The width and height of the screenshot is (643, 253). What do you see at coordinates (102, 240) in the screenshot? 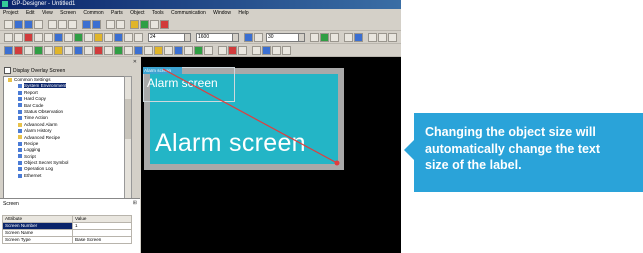
I see `value-cell: Base Screen` at bounding box center [102, 240].